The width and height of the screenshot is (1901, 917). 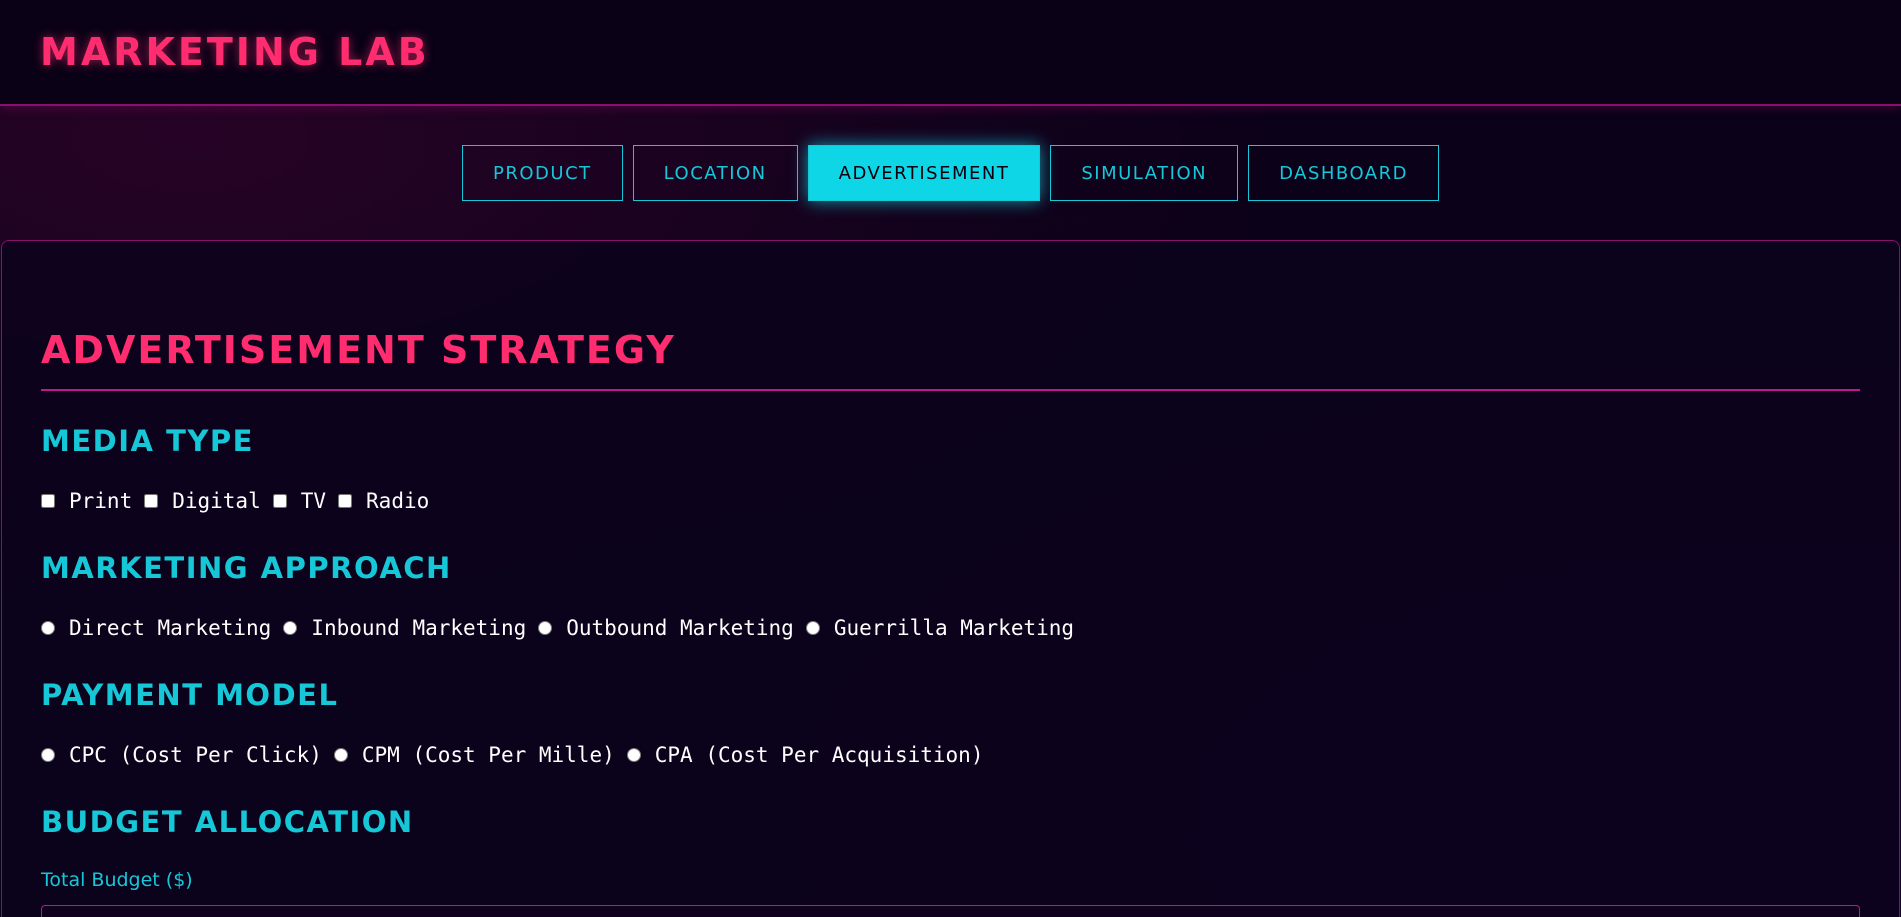 I want to click on budget-allocation-heading: BUDGET ALLOCATION, so click(x=227, y=822).